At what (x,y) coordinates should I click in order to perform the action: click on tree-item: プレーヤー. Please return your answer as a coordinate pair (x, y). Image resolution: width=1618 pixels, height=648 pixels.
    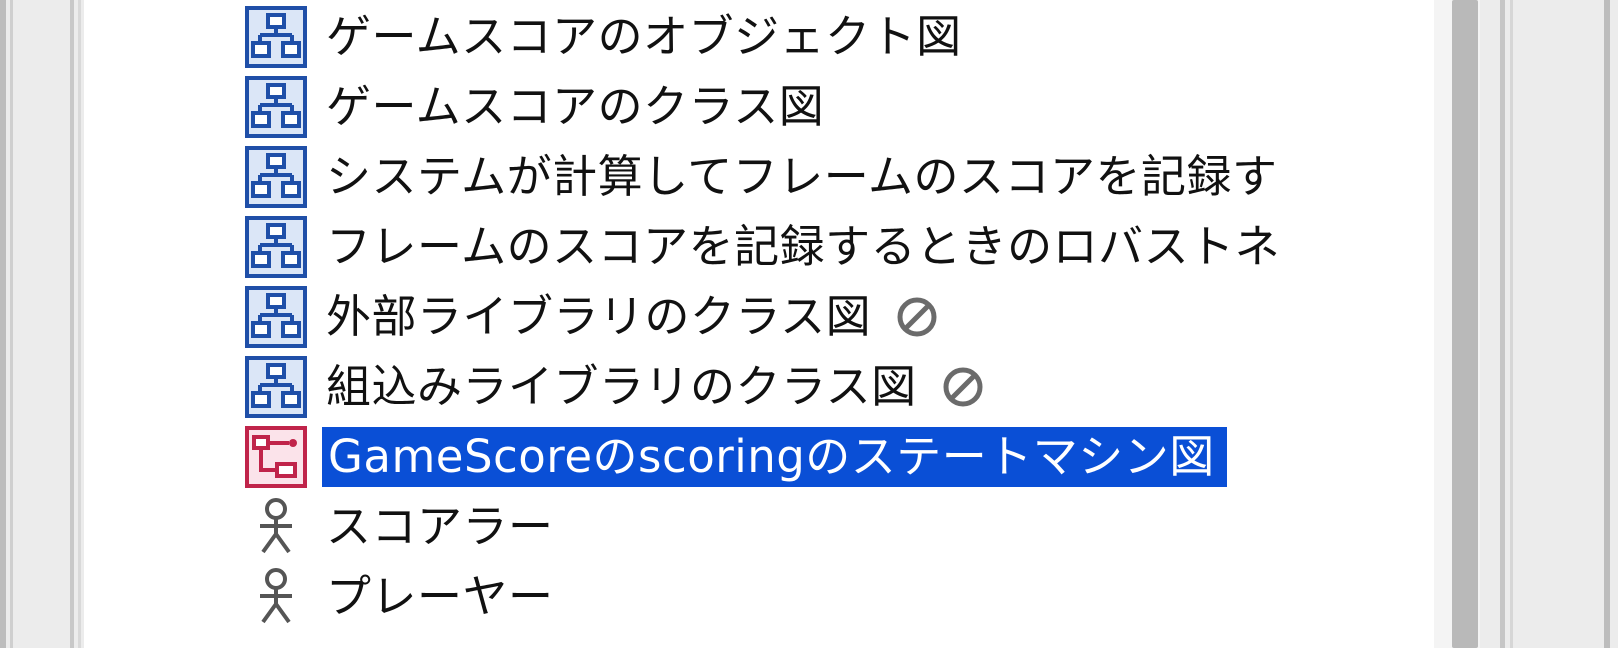
    Looking at the image, I should click on (402, 597).